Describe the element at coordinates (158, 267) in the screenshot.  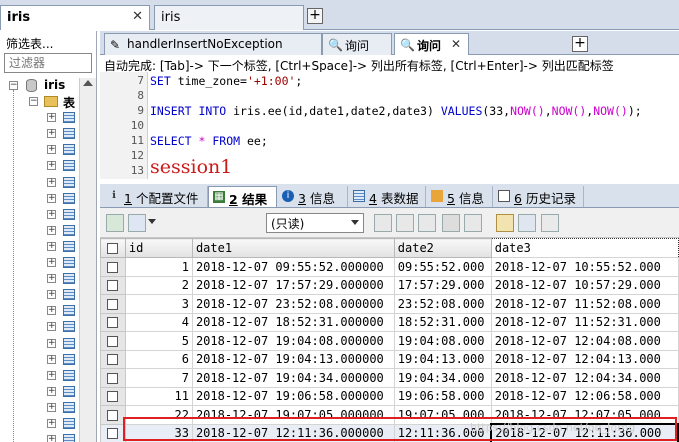
I see `cell-id: 1` at that location.